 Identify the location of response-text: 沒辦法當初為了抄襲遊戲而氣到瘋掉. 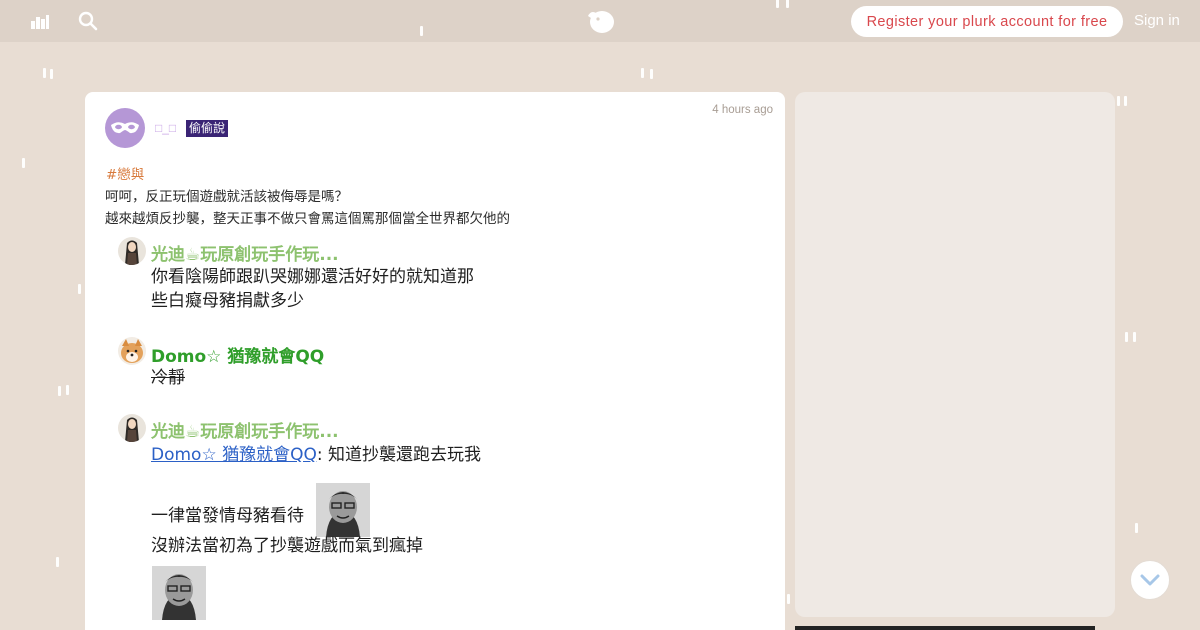
(287, 546).